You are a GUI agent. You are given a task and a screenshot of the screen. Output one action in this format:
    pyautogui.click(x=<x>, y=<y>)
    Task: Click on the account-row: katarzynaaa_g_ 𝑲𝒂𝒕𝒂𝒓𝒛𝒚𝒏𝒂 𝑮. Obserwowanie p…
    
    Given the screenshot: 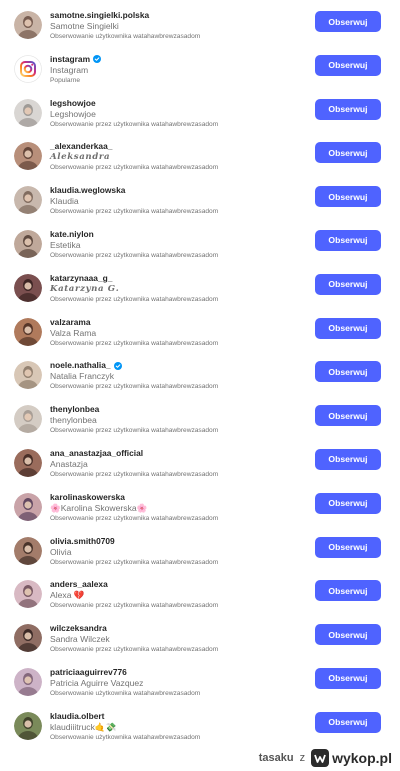 What is the action you would take?
    pyautogui.click(x=200, y=290)
    